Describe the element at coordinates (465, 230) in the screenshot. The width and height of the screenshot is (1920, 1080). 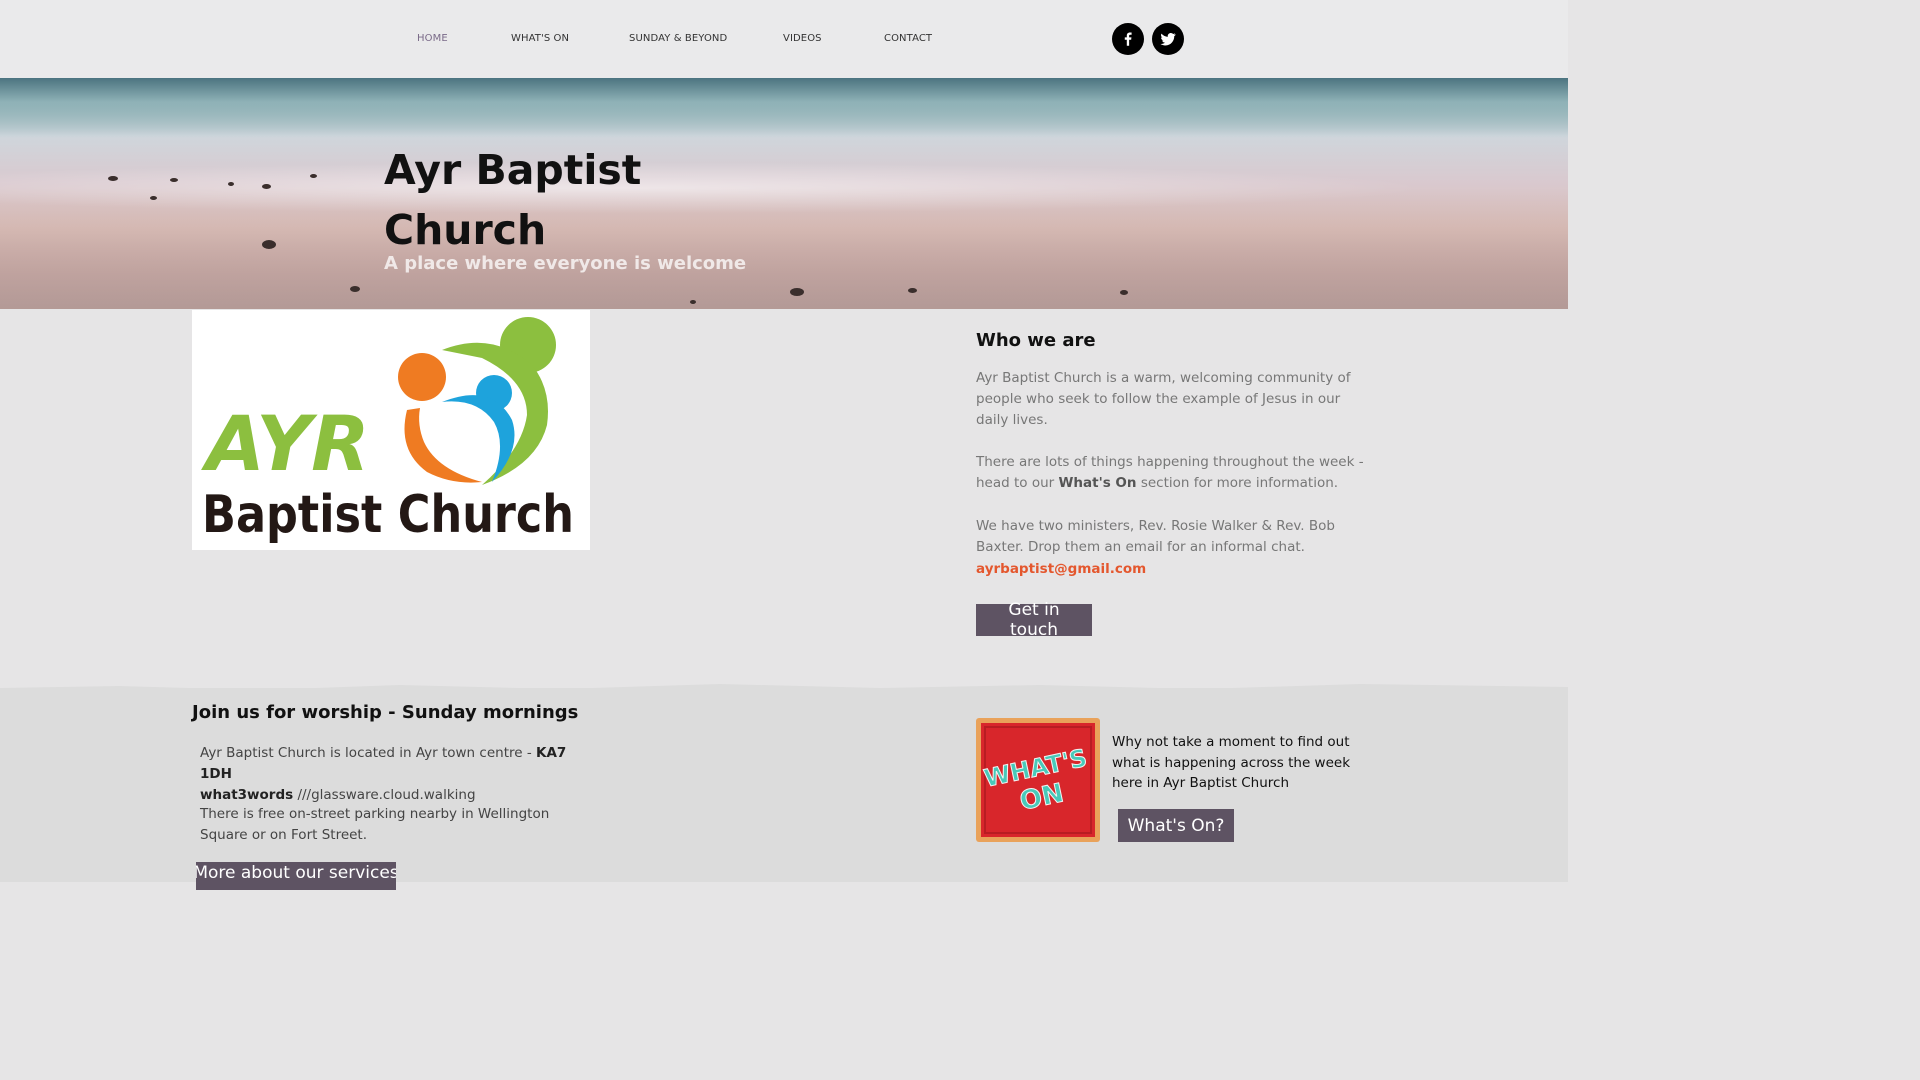
I see `hero-title-line2: Church` at that location.